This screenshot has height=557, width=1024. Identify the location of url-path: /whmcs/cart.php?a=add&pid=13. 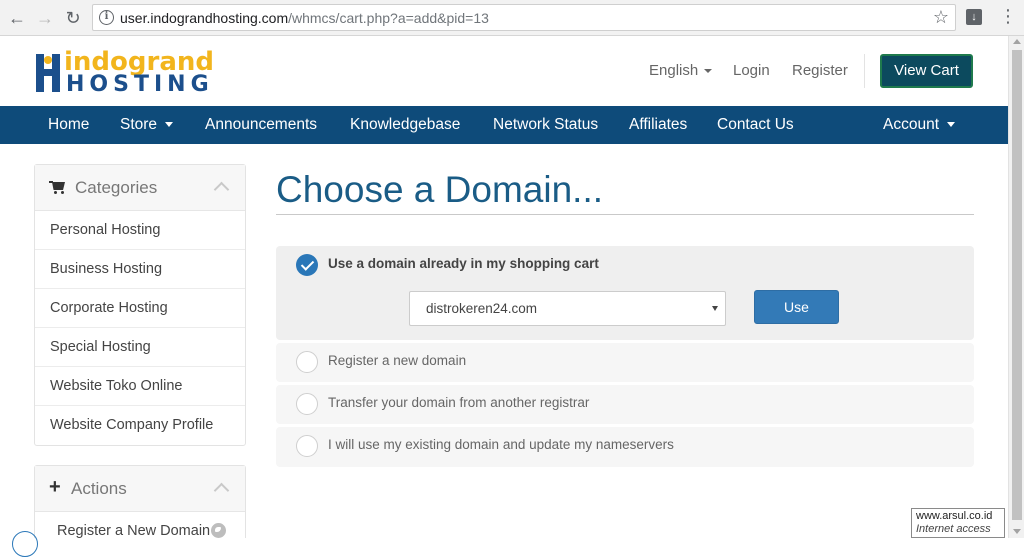
(388, 18).